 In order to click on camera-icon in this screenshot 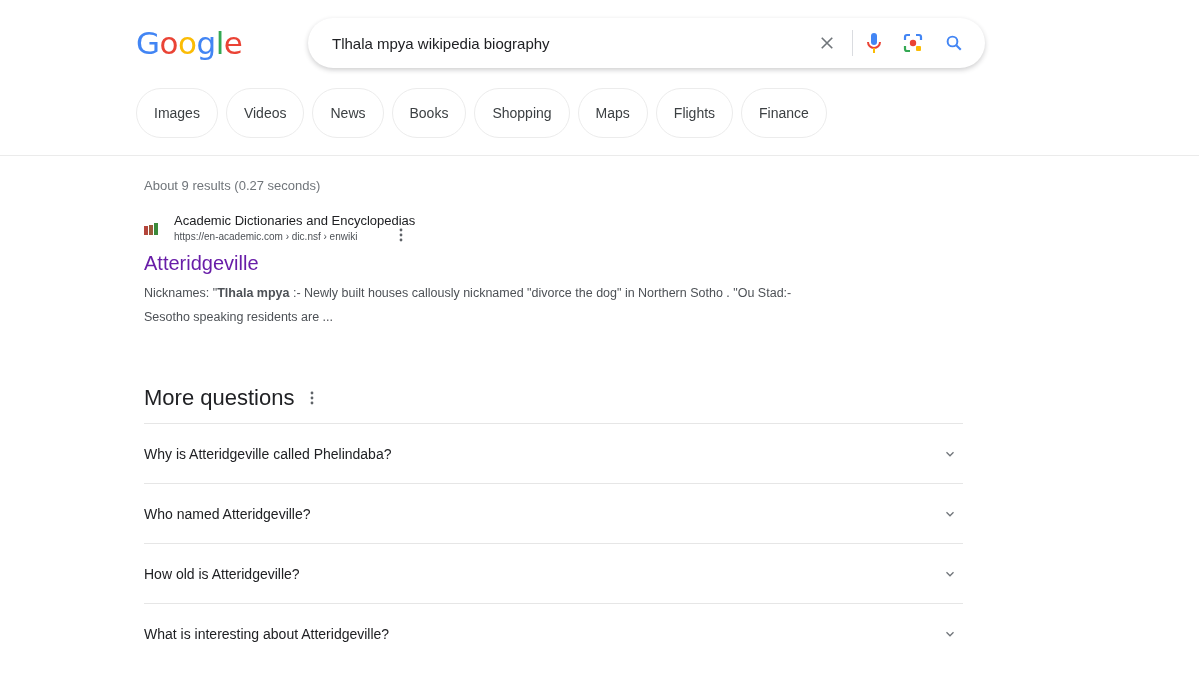, I will do `click(913, 43)`.